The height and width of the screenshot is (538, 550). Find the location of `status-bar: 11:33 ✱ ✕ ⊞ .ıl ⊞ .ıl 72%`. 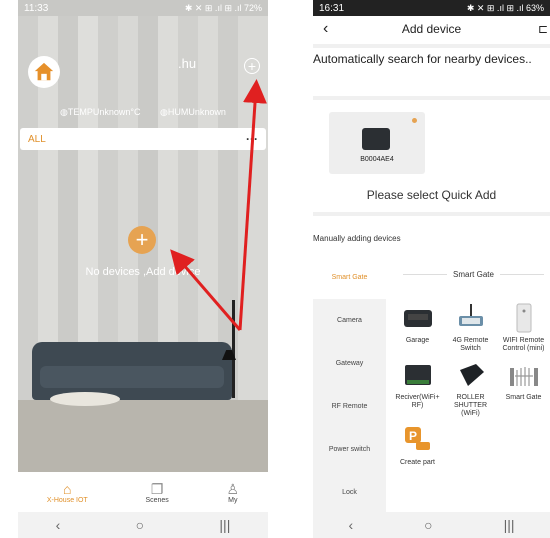

status-bar: 11:33 ✱ ✕ ⊞ .ıl ⊞ .ıl 72% is located at coordinates (143, 8).